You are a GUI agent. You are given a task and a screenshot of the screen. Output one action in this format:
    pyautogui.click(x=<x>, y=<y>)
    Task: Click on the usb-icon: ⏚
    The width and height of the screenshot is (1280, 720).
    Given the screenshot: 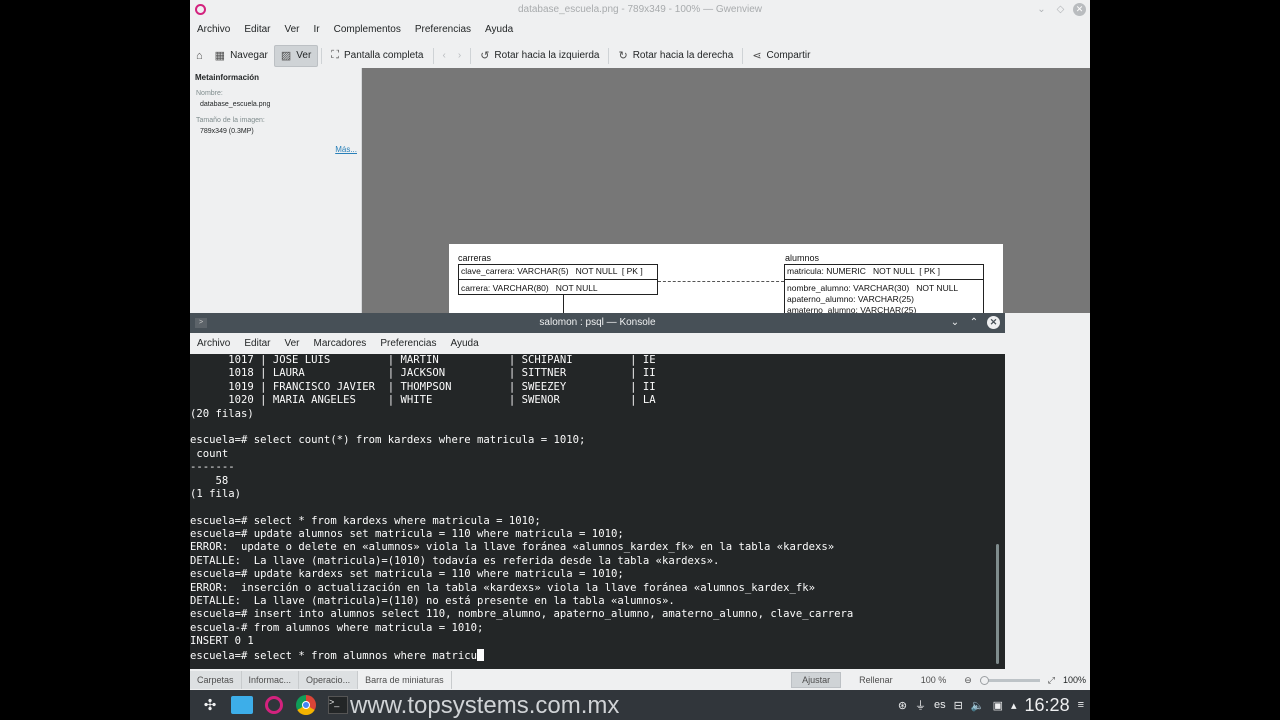 What is the action you would take?
    pyautogui.click(x=920, y=705)
    